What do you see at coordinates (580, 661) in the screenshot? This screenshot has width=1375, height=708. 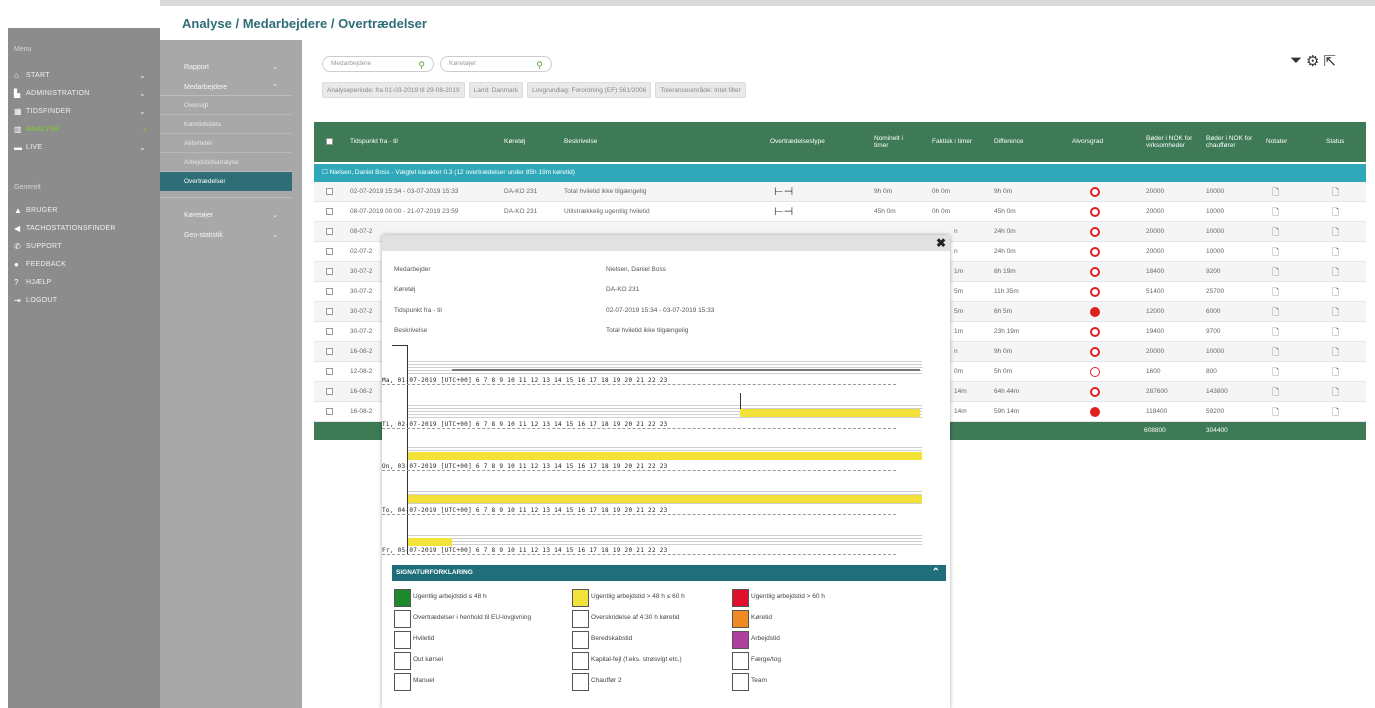 I see `legend-swatch` at bounding box center [580, 661].